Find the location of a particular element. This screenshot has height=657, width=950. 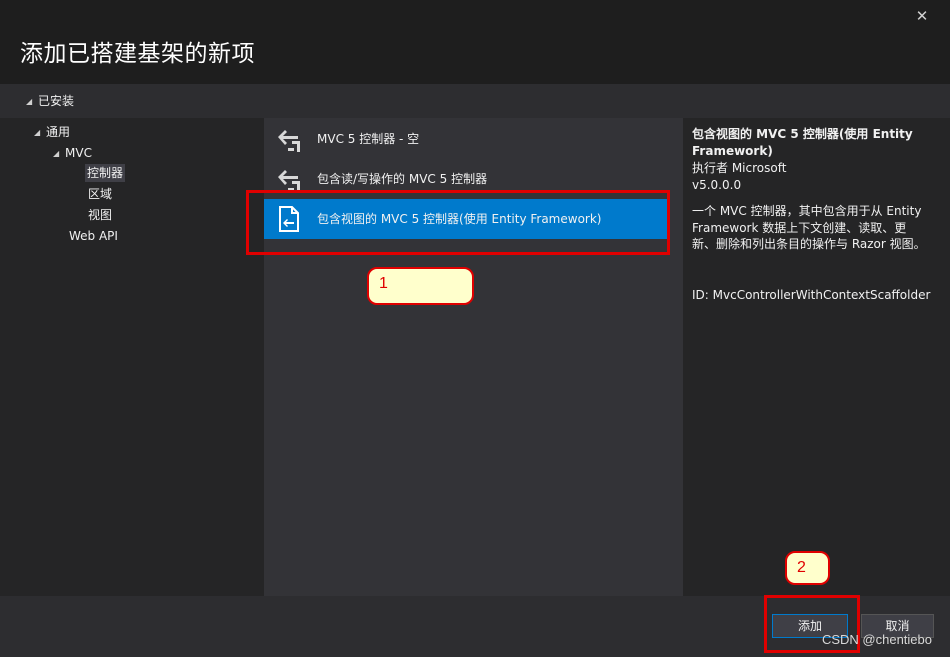

close-icon: ✕ is located at coordinates (922, 16).